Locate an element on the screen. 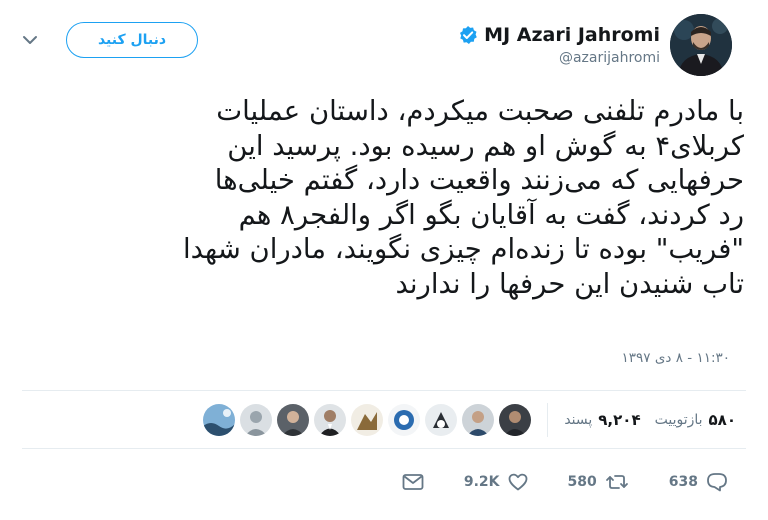 This screenshot has height=520, width=768. mail-icon is located at coordinates (413, 482).